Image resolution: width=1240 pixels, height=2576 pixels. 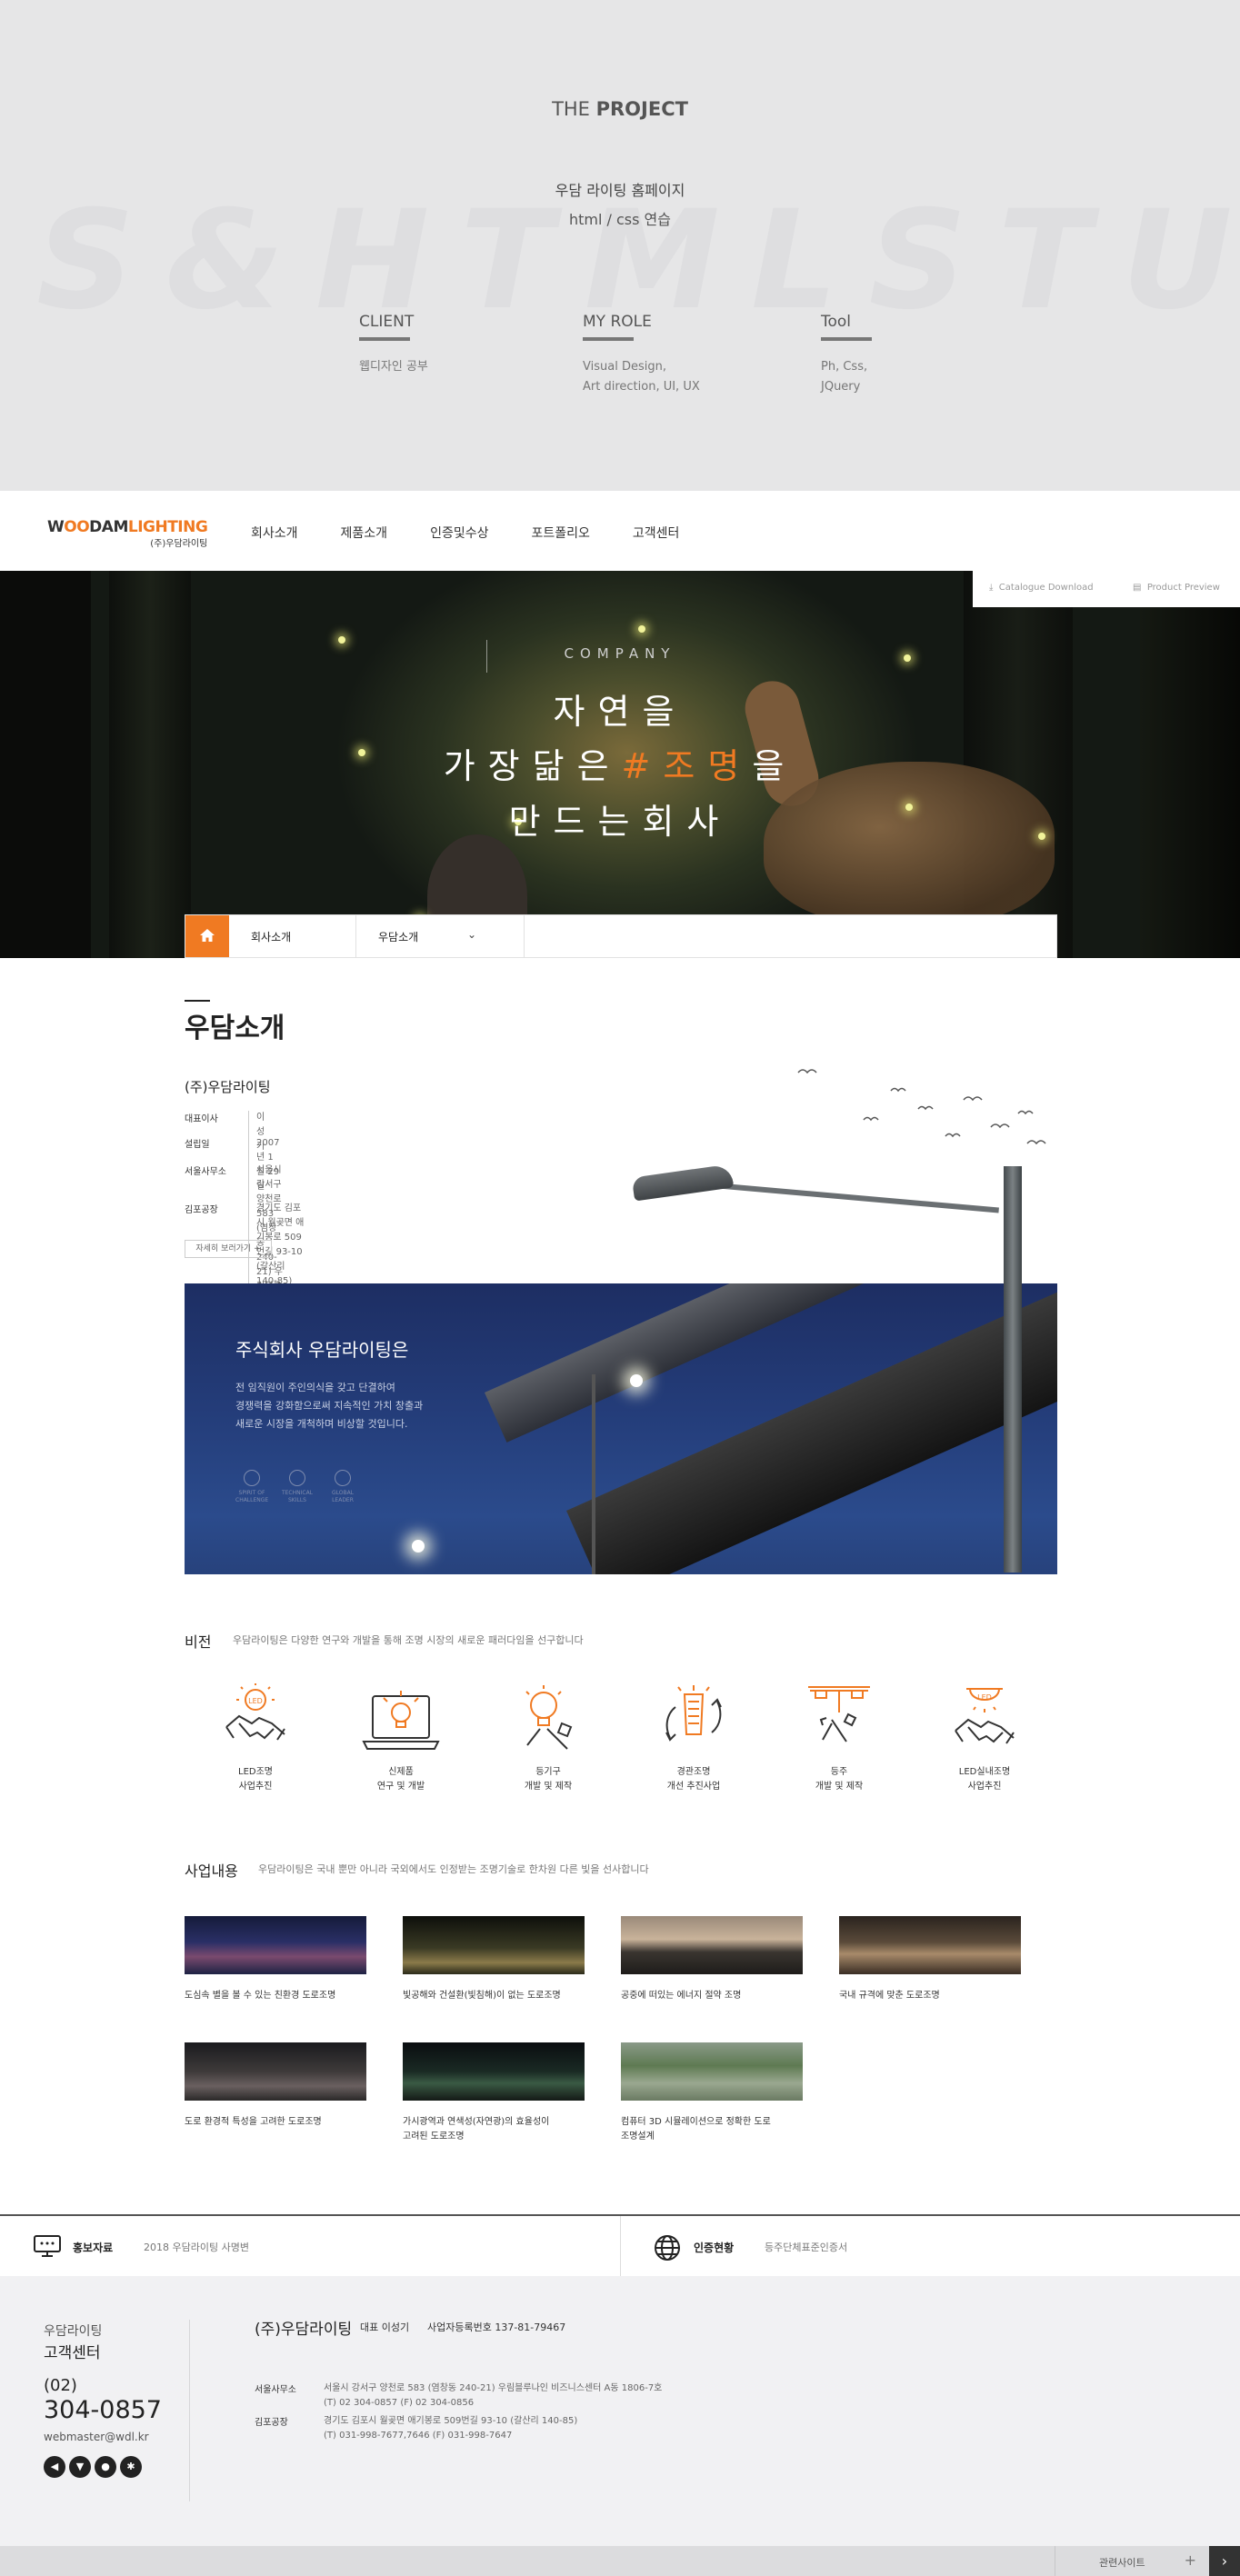 What do you see at coordinates (275, 2390) in the screenshot?
I see `footer-key: 서울사무소` at bounding box center [275, 2390].